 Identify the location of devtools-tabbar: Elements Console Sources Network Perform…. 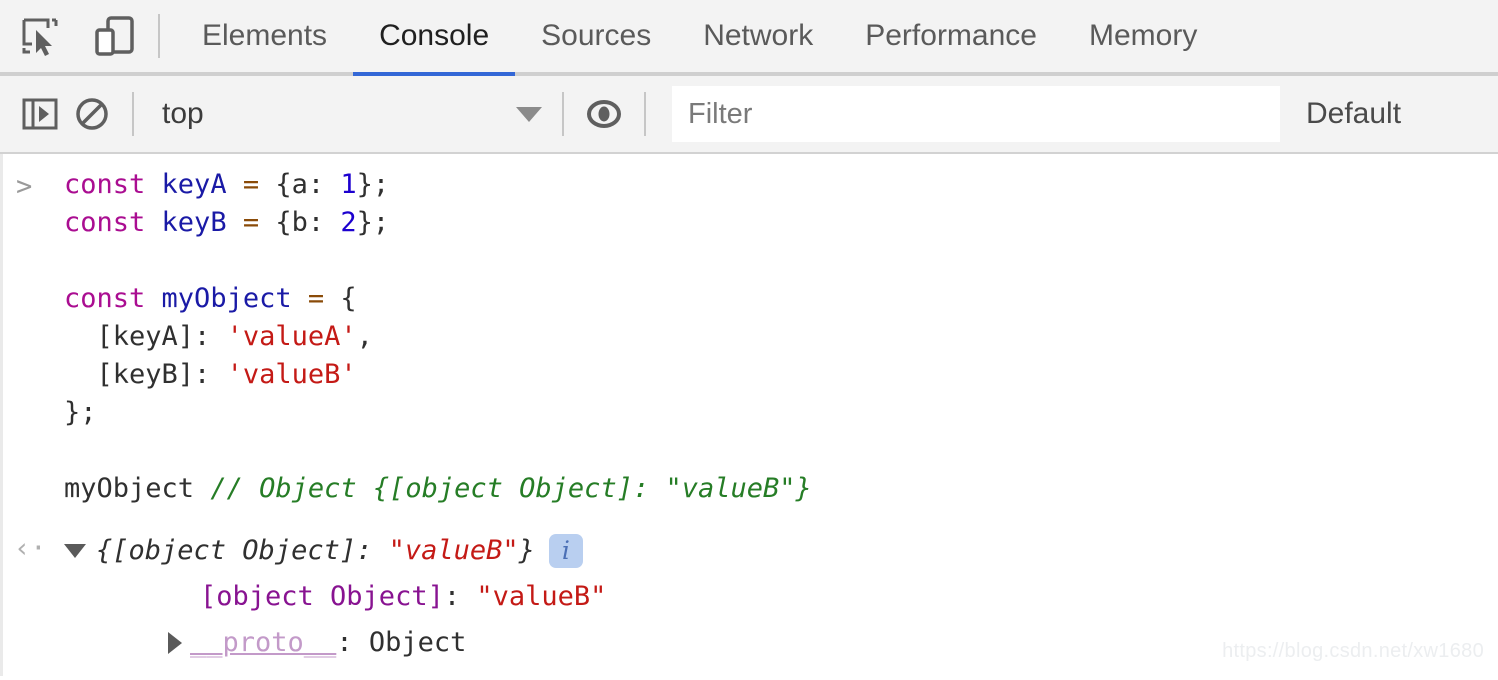
(749, 38).